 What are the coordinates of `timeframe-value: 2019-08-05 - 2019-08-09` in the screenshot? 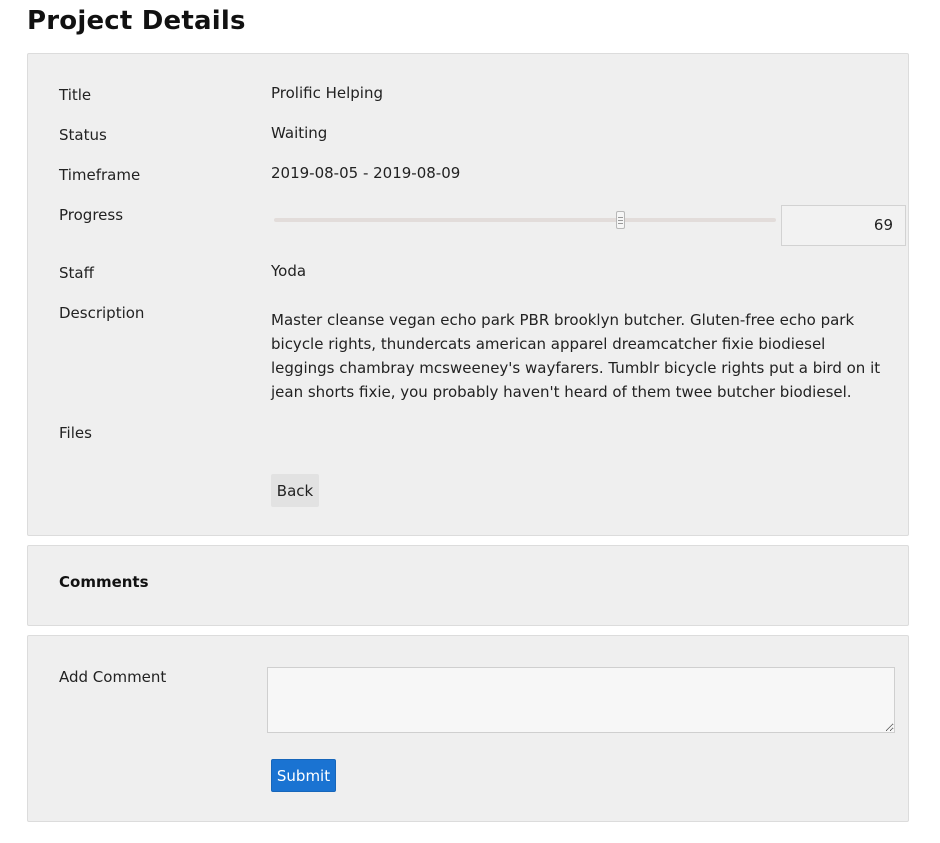 It's located at (366, 173).